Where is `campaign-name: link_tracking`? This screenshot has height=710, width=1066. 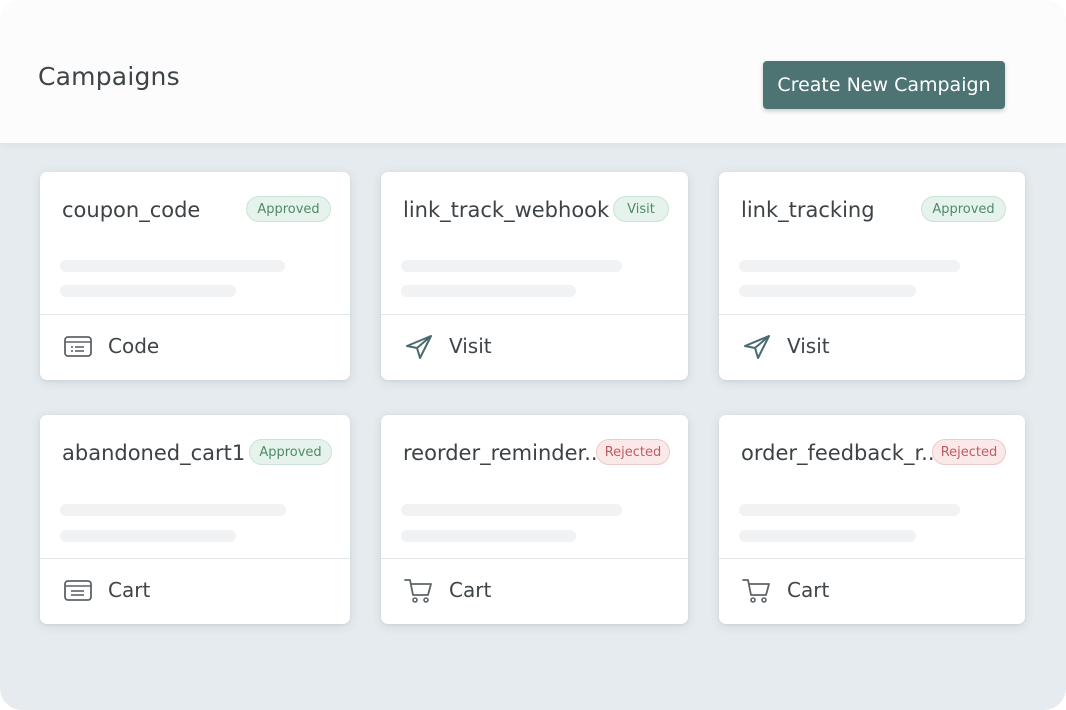
campaign-name: link_tracking is located at coordinates (808, 210).